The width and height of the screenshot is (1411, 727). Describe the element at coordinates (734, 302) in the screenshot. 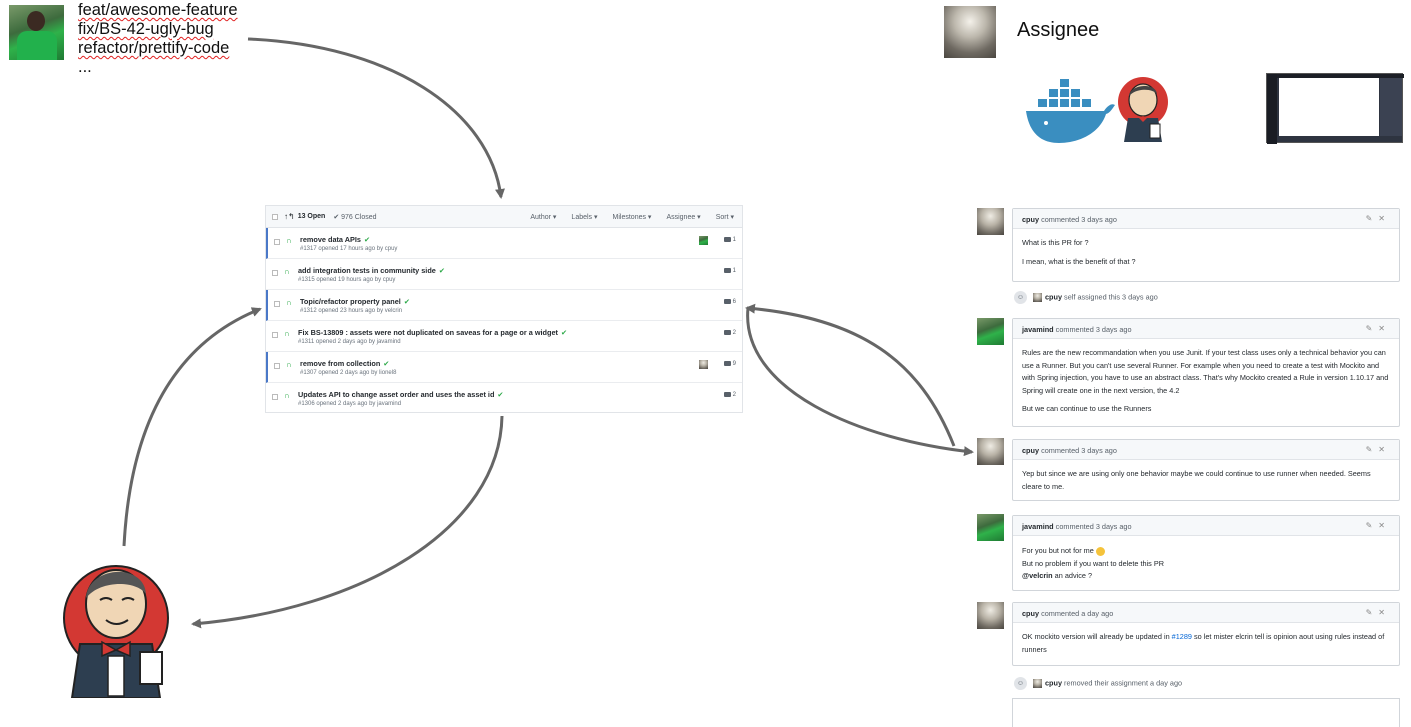

I see `comment-count-value: 6` at that location.